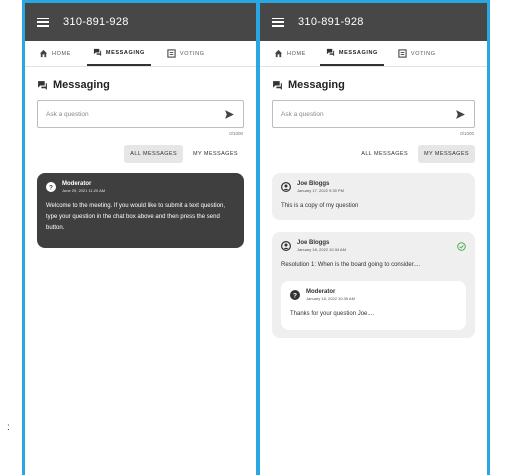 This screenshot has height=475, width=505. What do you see at coordinates (8, 427) in the screenshot?
I see `margin-mark: :` at bounding box center [8, 427].